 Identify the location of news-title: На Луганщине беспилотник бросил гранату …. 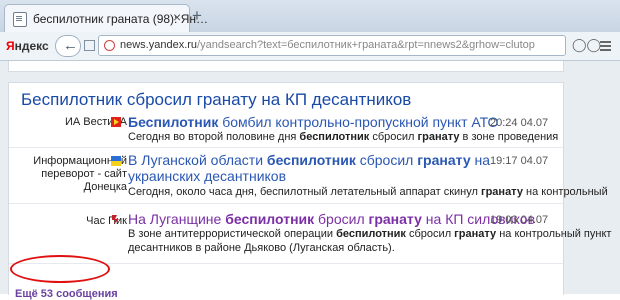
(331, 219).